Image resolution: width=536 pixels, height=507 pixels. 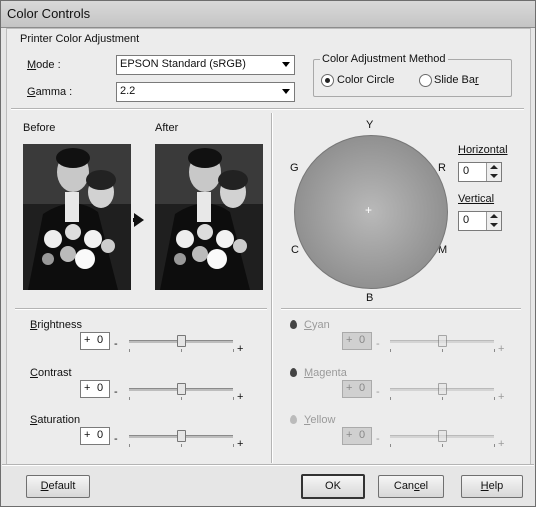 What do you see at coordinates (442, 168) in the screenshot?
I see `circle-label-r: R` at bounding box center [442, 168].